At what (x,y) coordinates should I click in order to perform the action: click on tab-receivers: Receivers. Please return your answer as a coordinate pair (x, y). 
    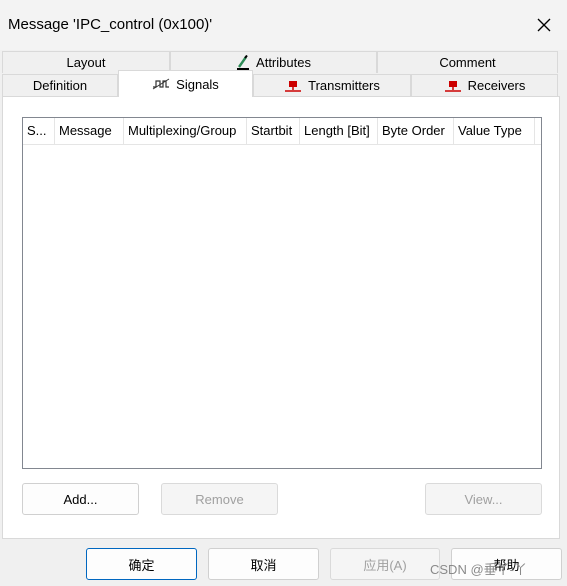
    Looking at the image, I should click on (484, 85).